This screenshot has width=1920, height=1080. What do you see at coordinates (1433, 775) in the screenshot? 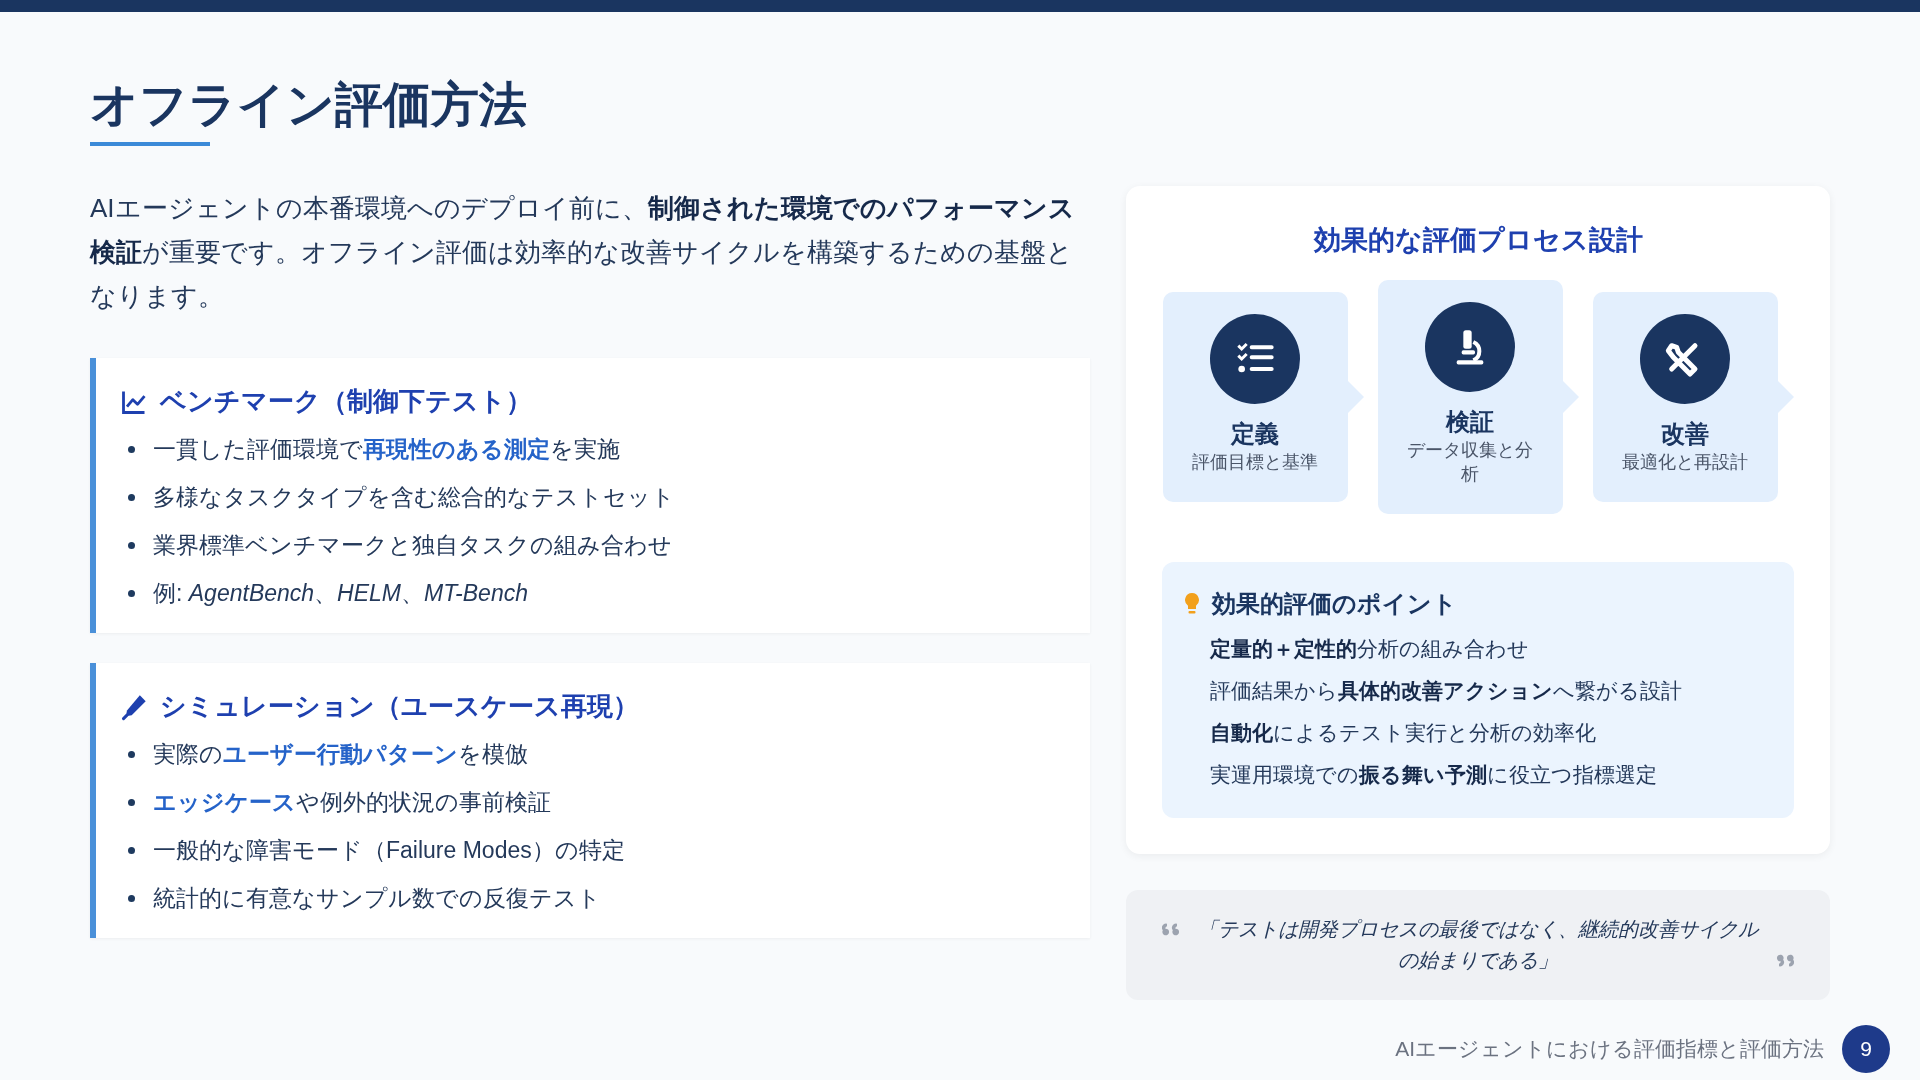
I see `tip-item: 実運用環境での振る舞い予測に役立つ指標選定` at bounding box center [1433, 775].